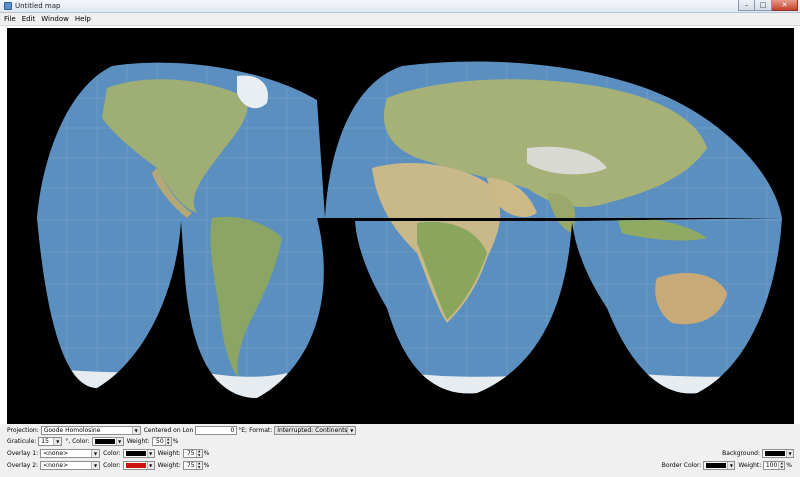 The image size is (800, 477). Describe the element at coordinates (50, 441) in the screenshot. I see `graticule-select: 15 ▼` at that location.